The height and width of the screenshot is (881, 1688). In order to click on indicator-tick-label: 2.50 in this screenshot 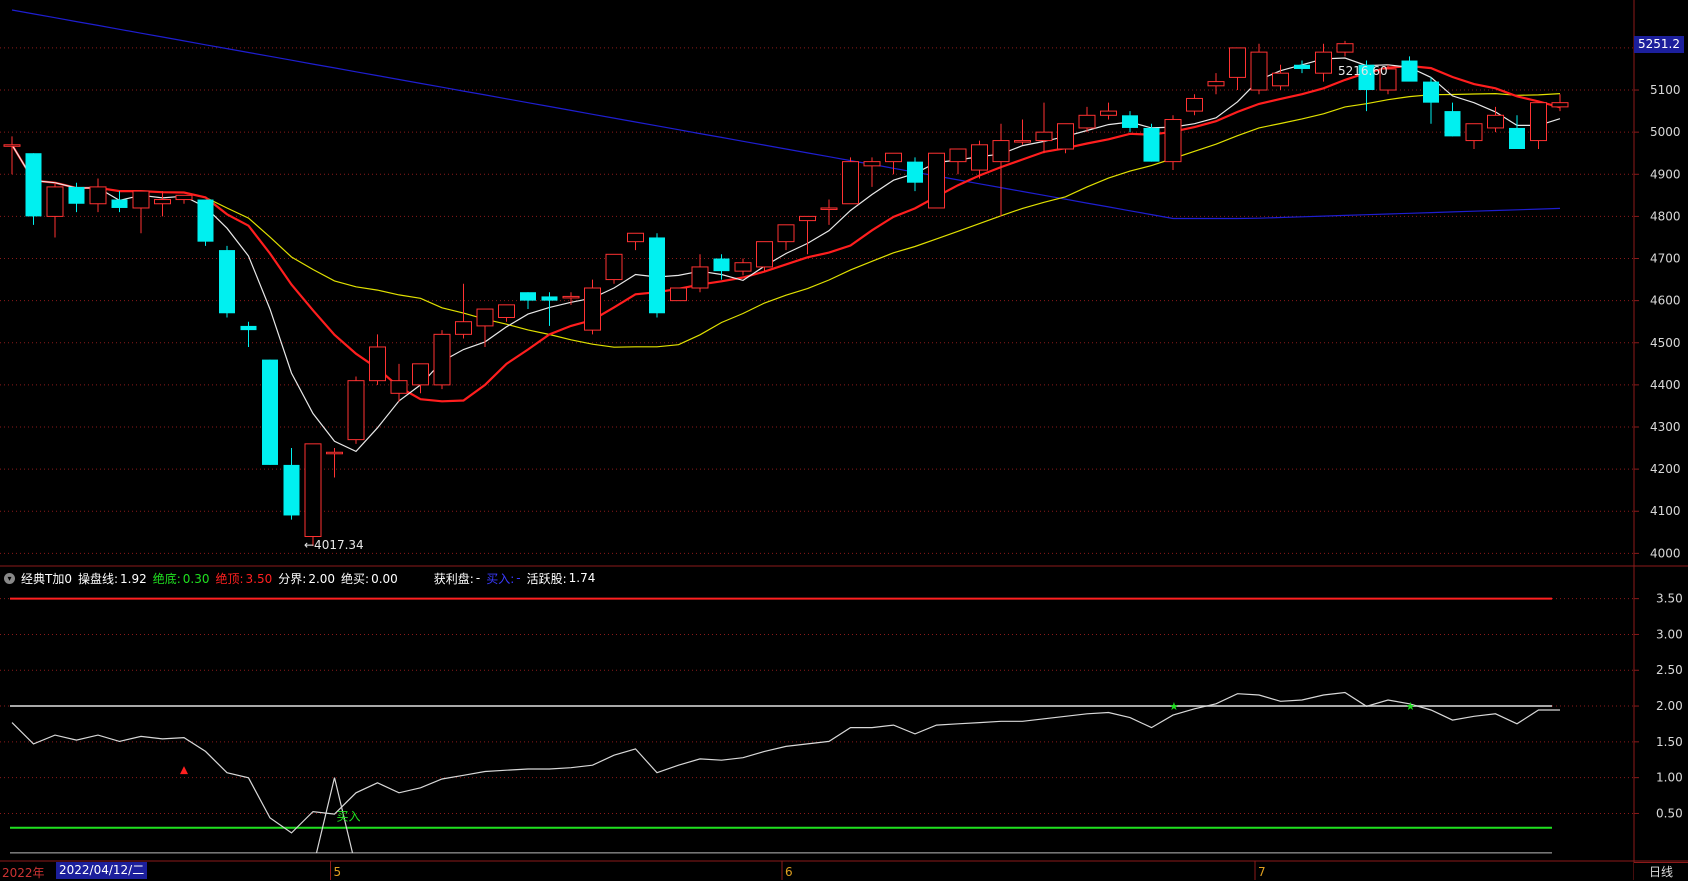, I will do `click(1669, 670)`.